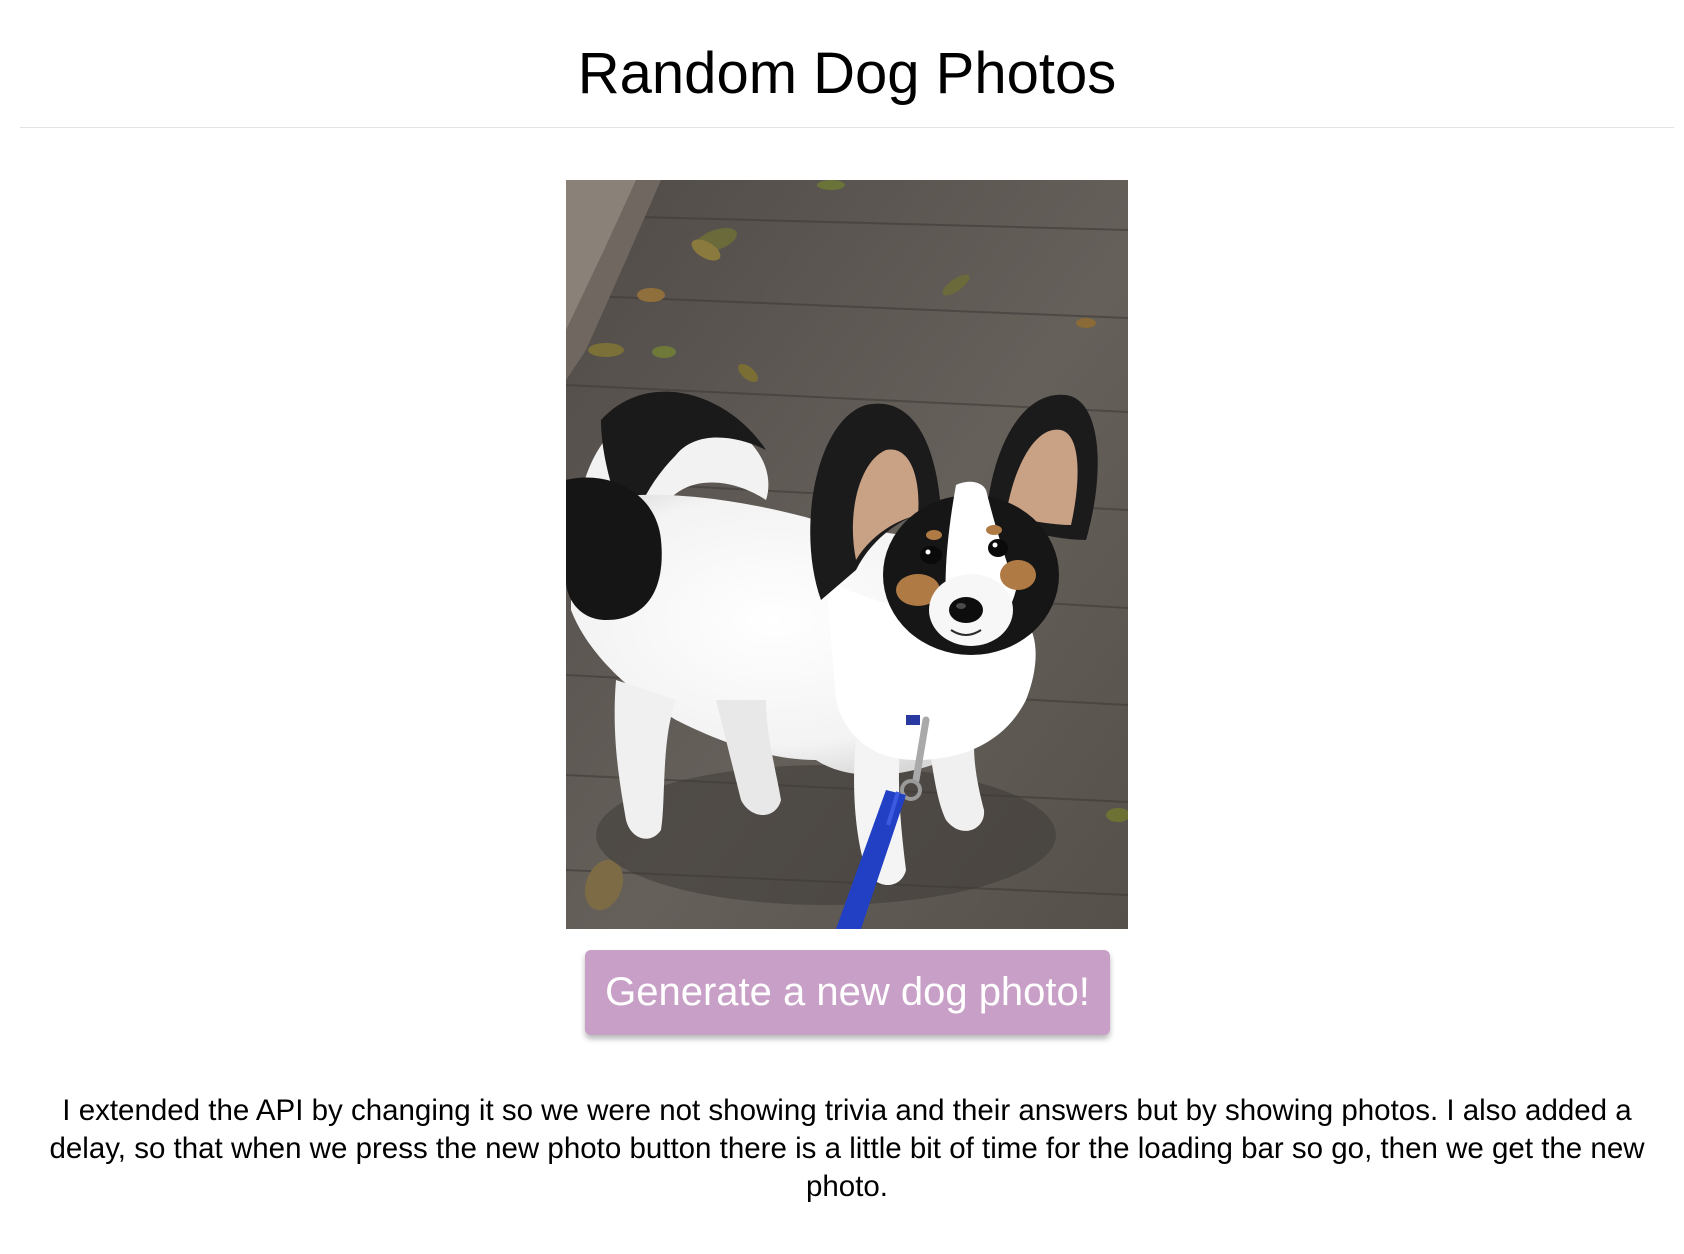  I want to click on page-title: Random Dog Photos, so click(847, 73).